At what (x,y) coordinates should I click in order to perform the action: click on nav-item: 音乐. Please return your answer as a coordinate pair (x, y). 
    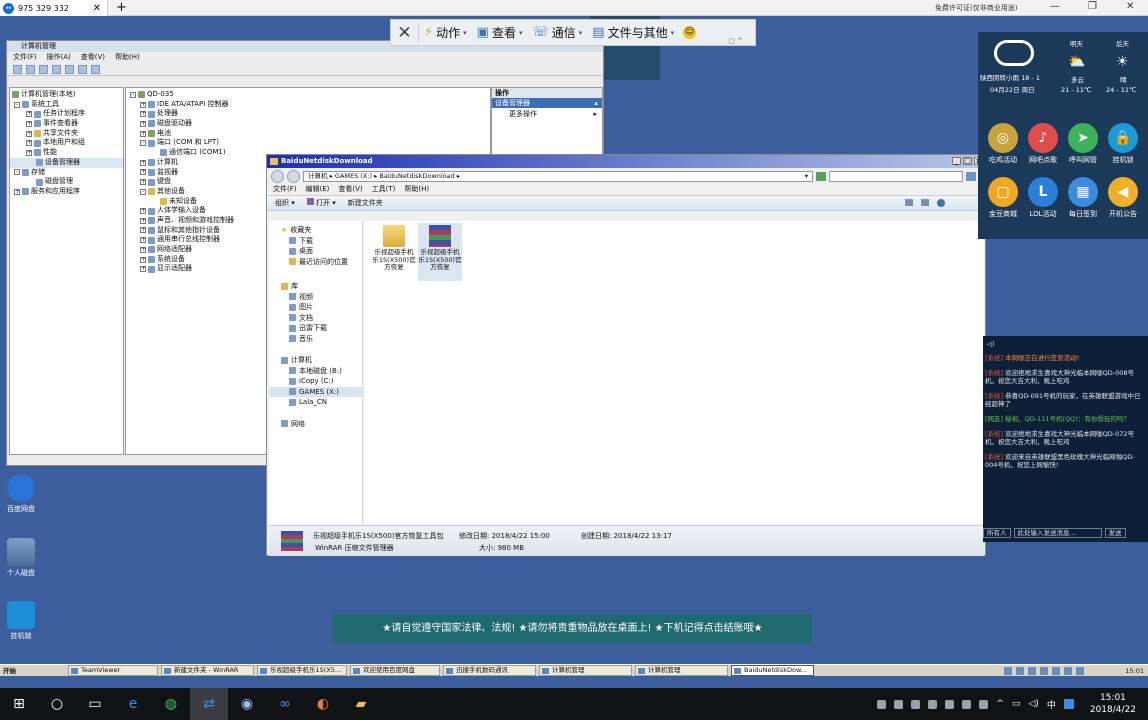
    Looking at the image, I should click on (315, 339).